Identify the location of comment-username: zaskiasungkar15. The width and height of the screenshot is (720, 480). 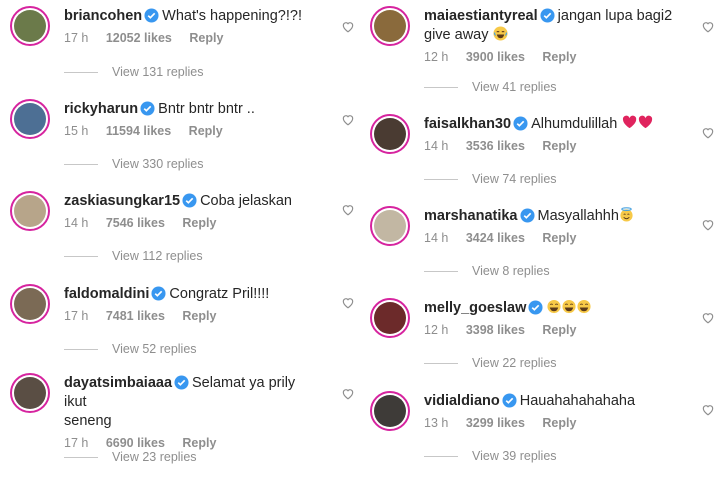
(122, 201).